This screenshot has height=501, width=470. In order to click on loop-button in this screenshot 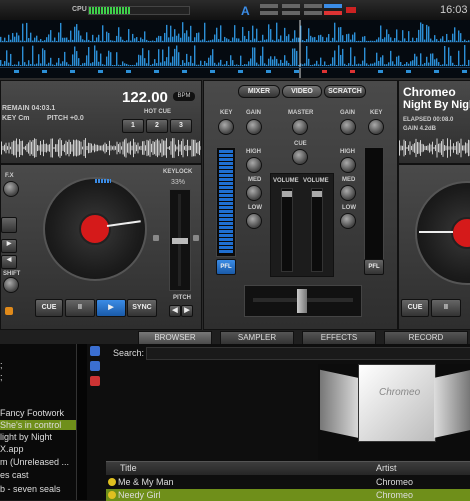, I will do `click(9, 225)`.